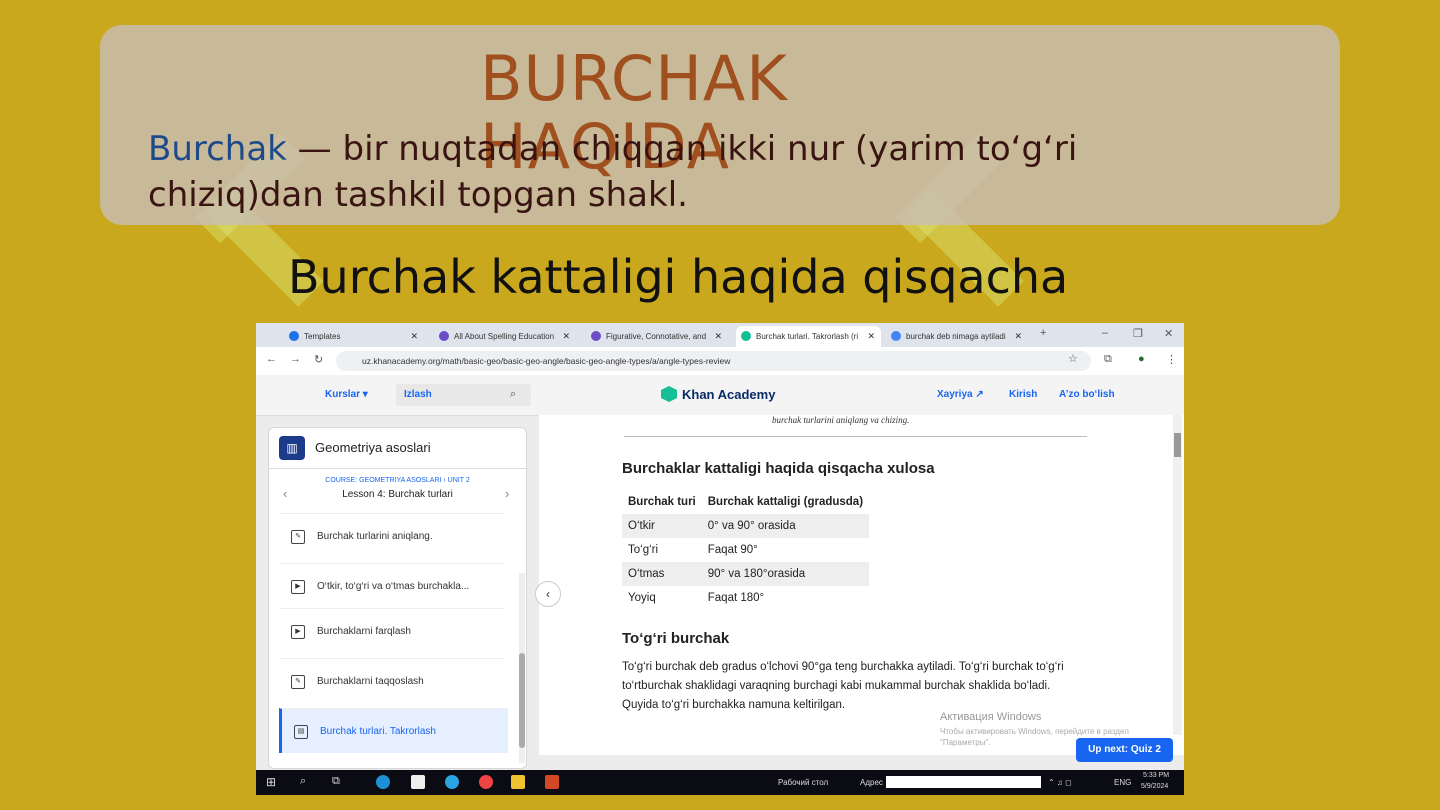  I want to click on table-row: O‘tmas 90° va 180°orasida, so click(746, 574).